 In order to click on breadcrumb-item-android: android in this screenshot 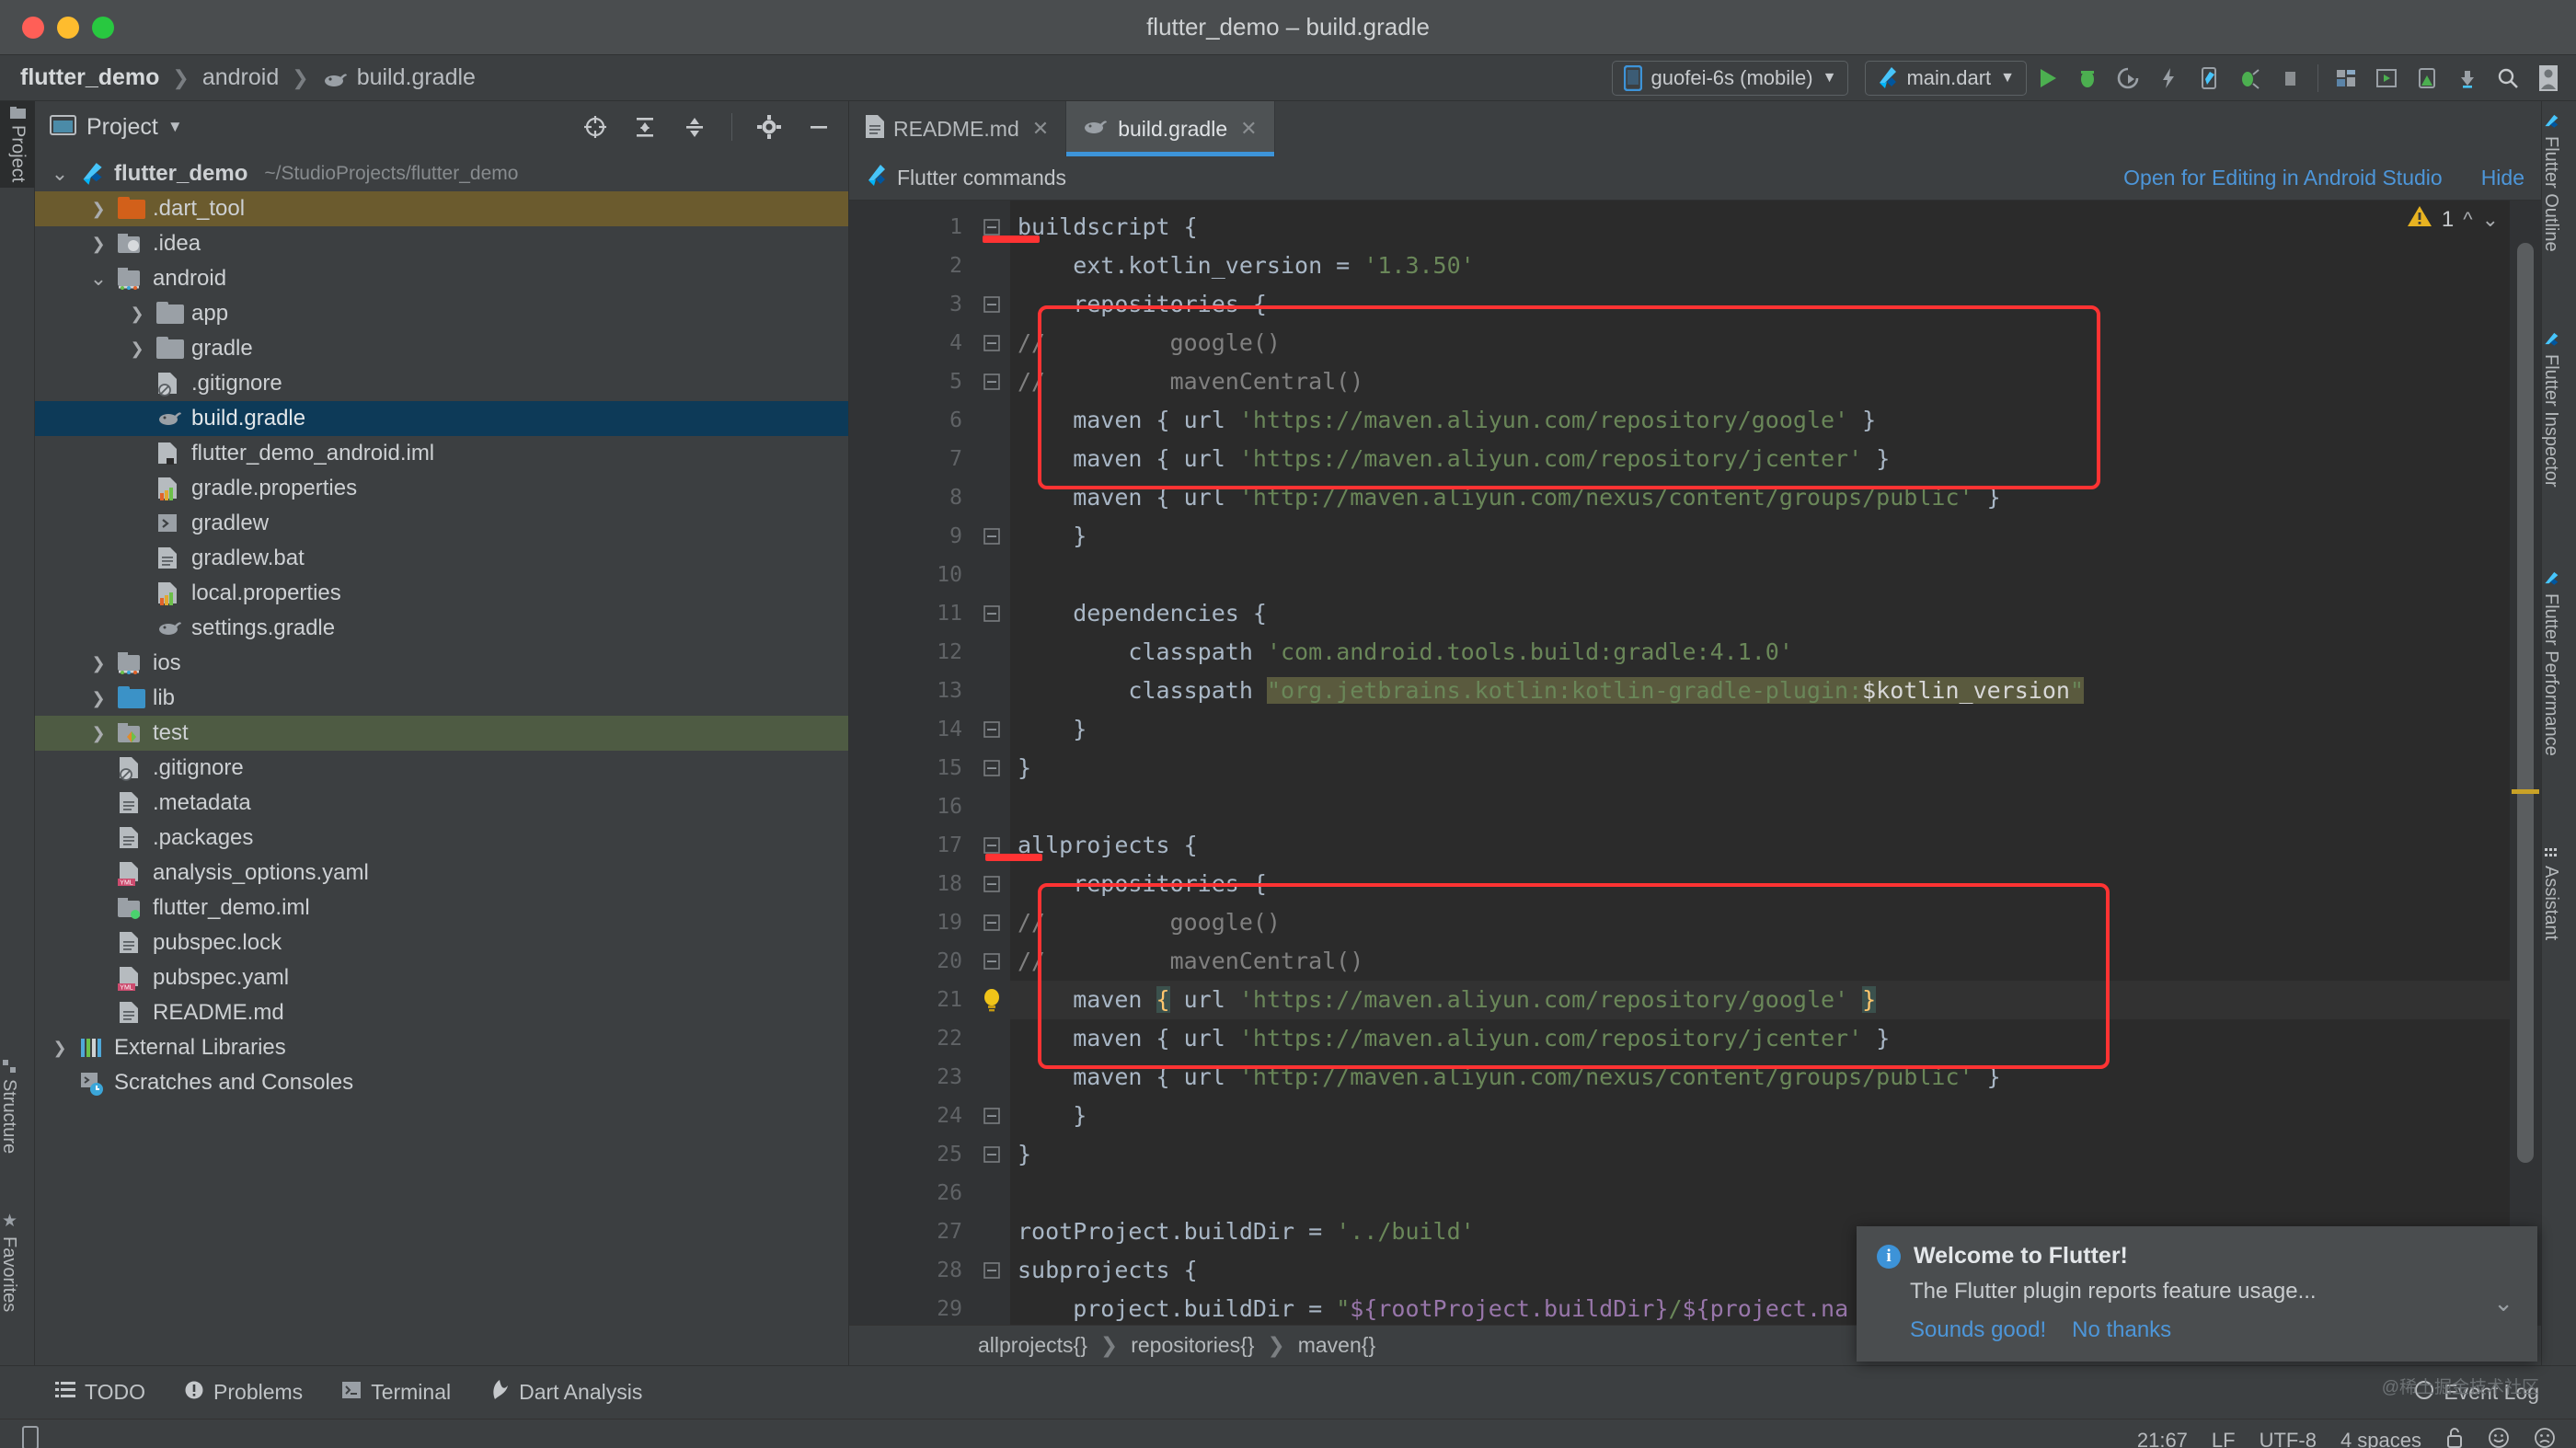, I will do `click(241, 77)`.